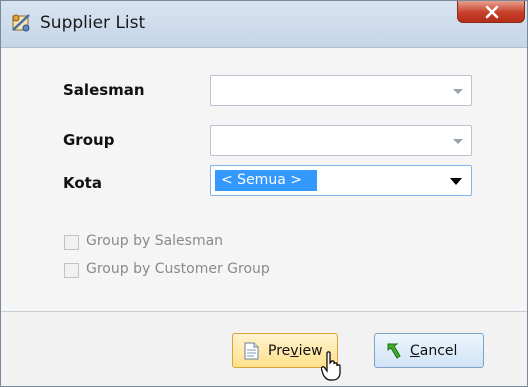 The image size is (528, 387). Describe the element at coordinates (155, 241) in the screenshot. I see `group-by-salesman-label: Group by Salesman` at that location.